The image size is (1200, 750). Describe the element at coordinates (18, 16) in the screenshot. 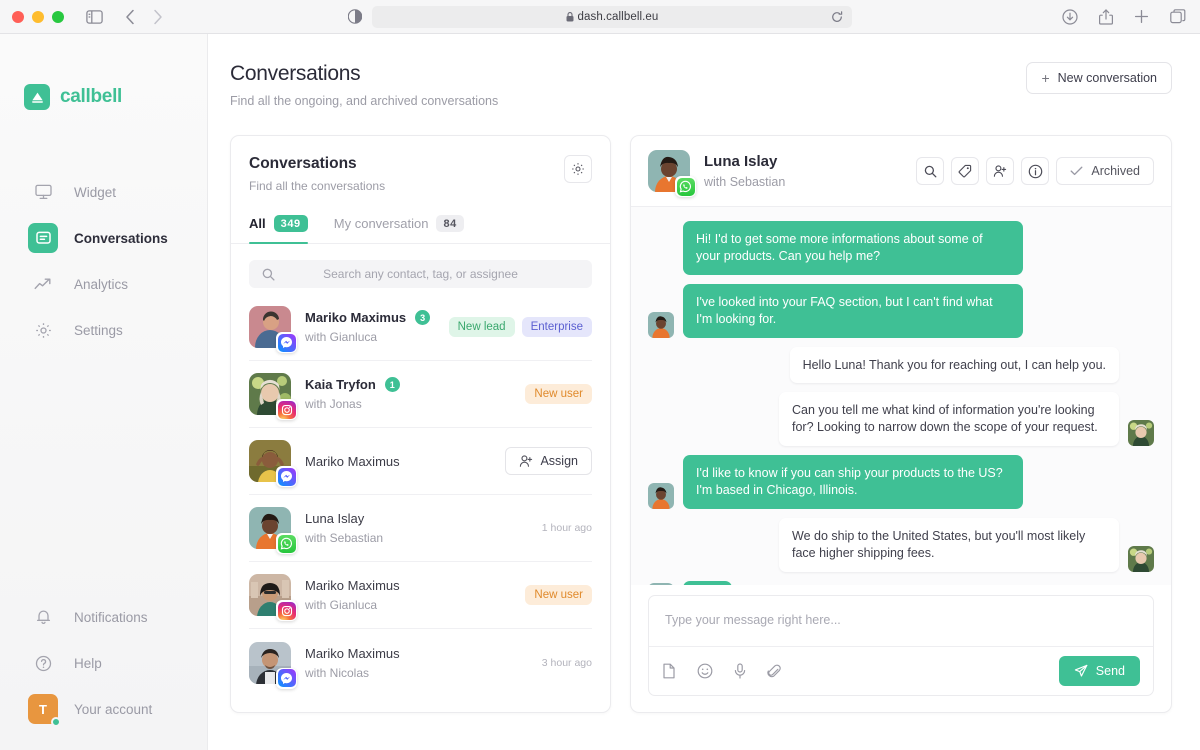

I see `close-window-button` at that location.